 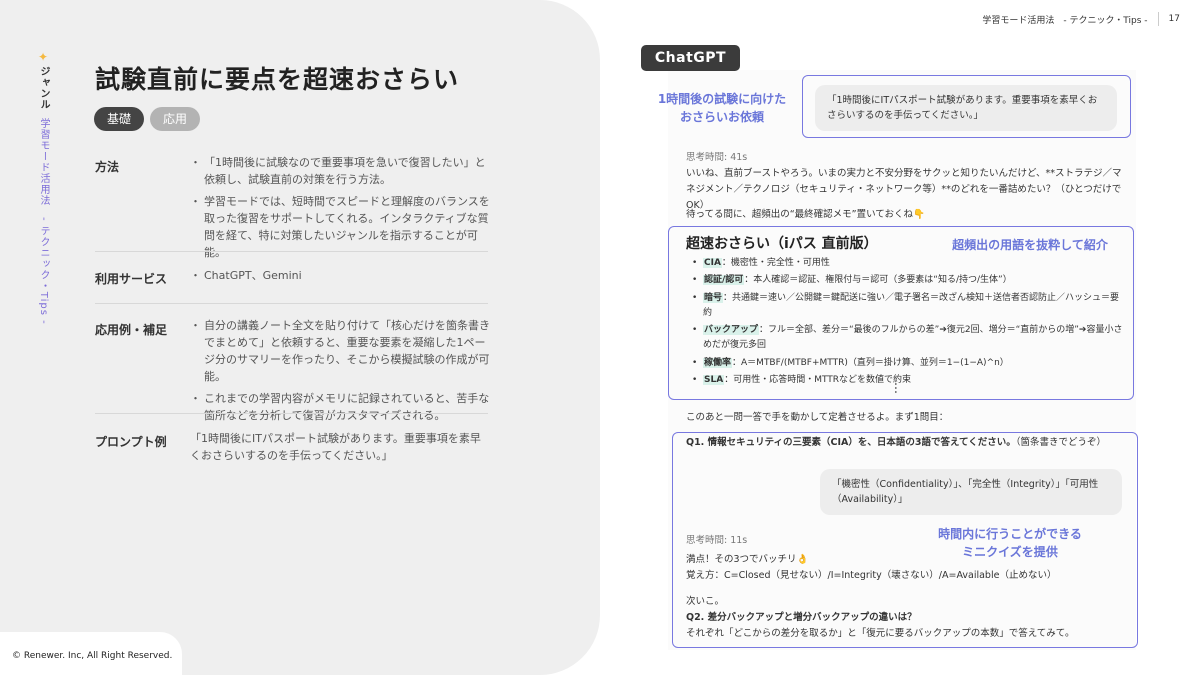 What do you see at coordinates (175, 119) in the screenshot?
I see `tag-applied: 応用` at bounding box center [175, 119].